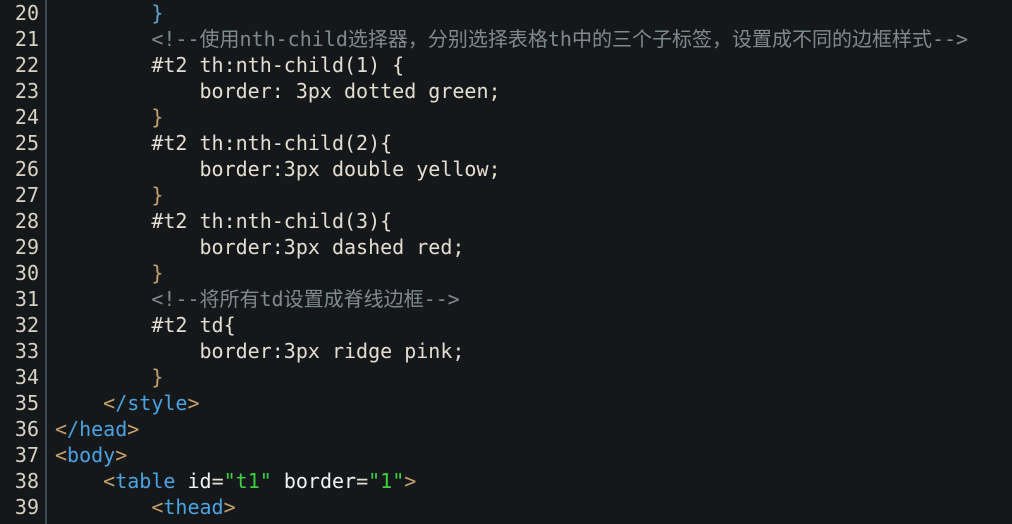  Describe the element at coordinates (26, 117) in the screenshot. I see `line-number: 24` at that location.